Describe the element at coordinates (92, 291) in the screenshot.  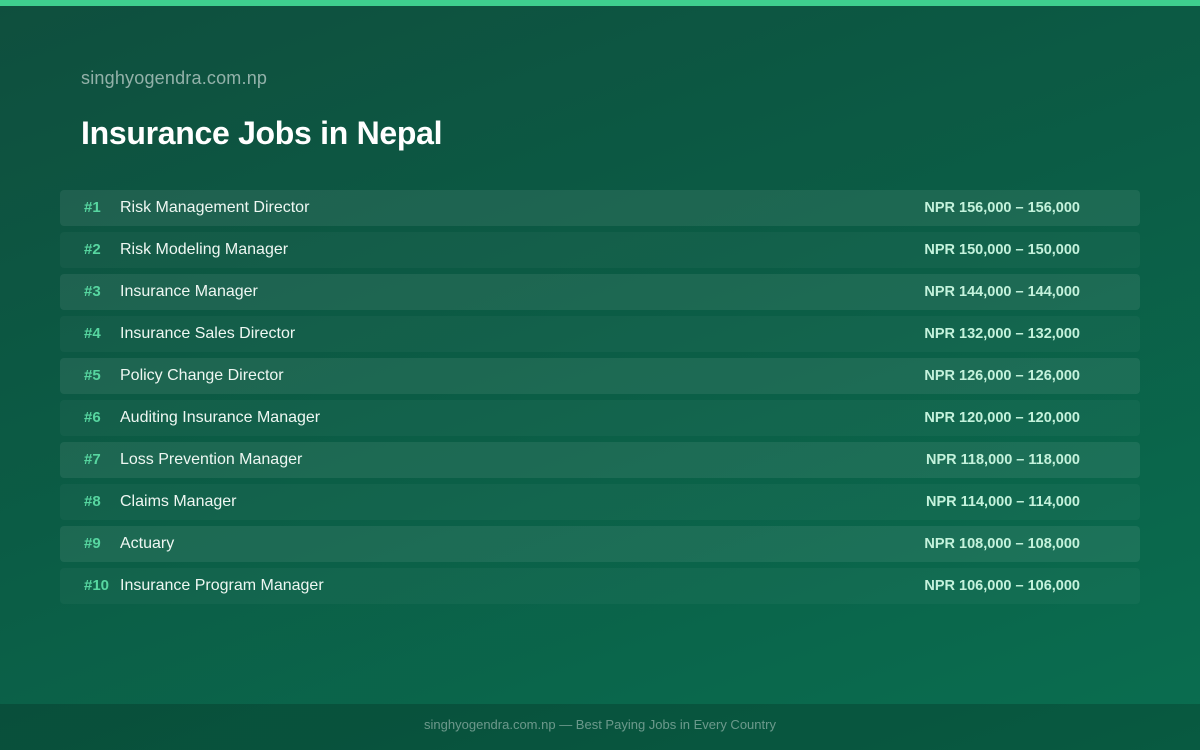
I see `job-rank: #3` at that location.